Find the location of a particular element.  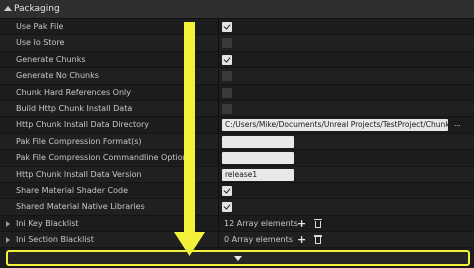

scroll-down-bar is located at coordinates (238, 258).